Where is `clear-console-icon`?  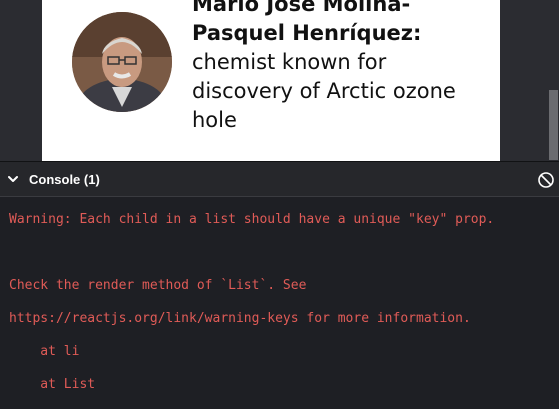
clear-console-icon is located at coordinates (546, 180).